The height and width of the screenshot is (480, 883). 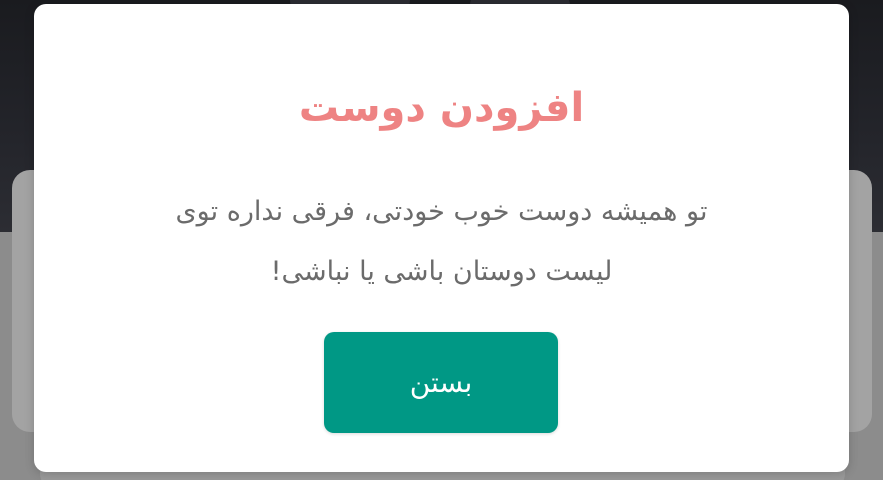 What do you see at coordinates (441, 271) in the screenshot?
I see `dialog-message-line-2: لیست دوستان باشی یا نباشی!` at bounding box center [441, 271].